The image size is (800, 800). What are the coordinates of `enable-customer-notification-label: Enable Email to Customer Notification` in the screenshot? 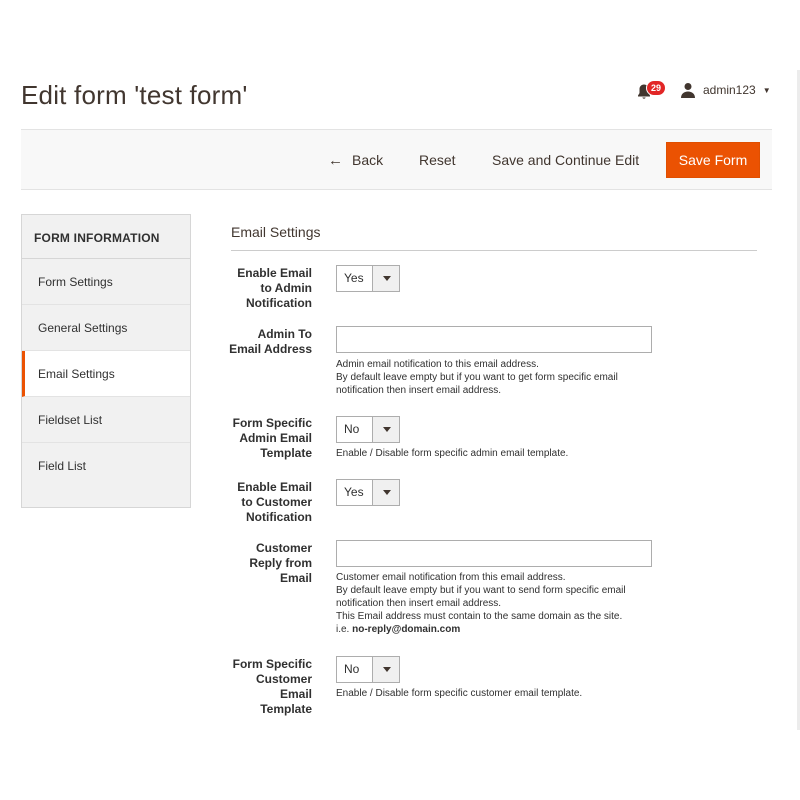 It's located at (267, 502).